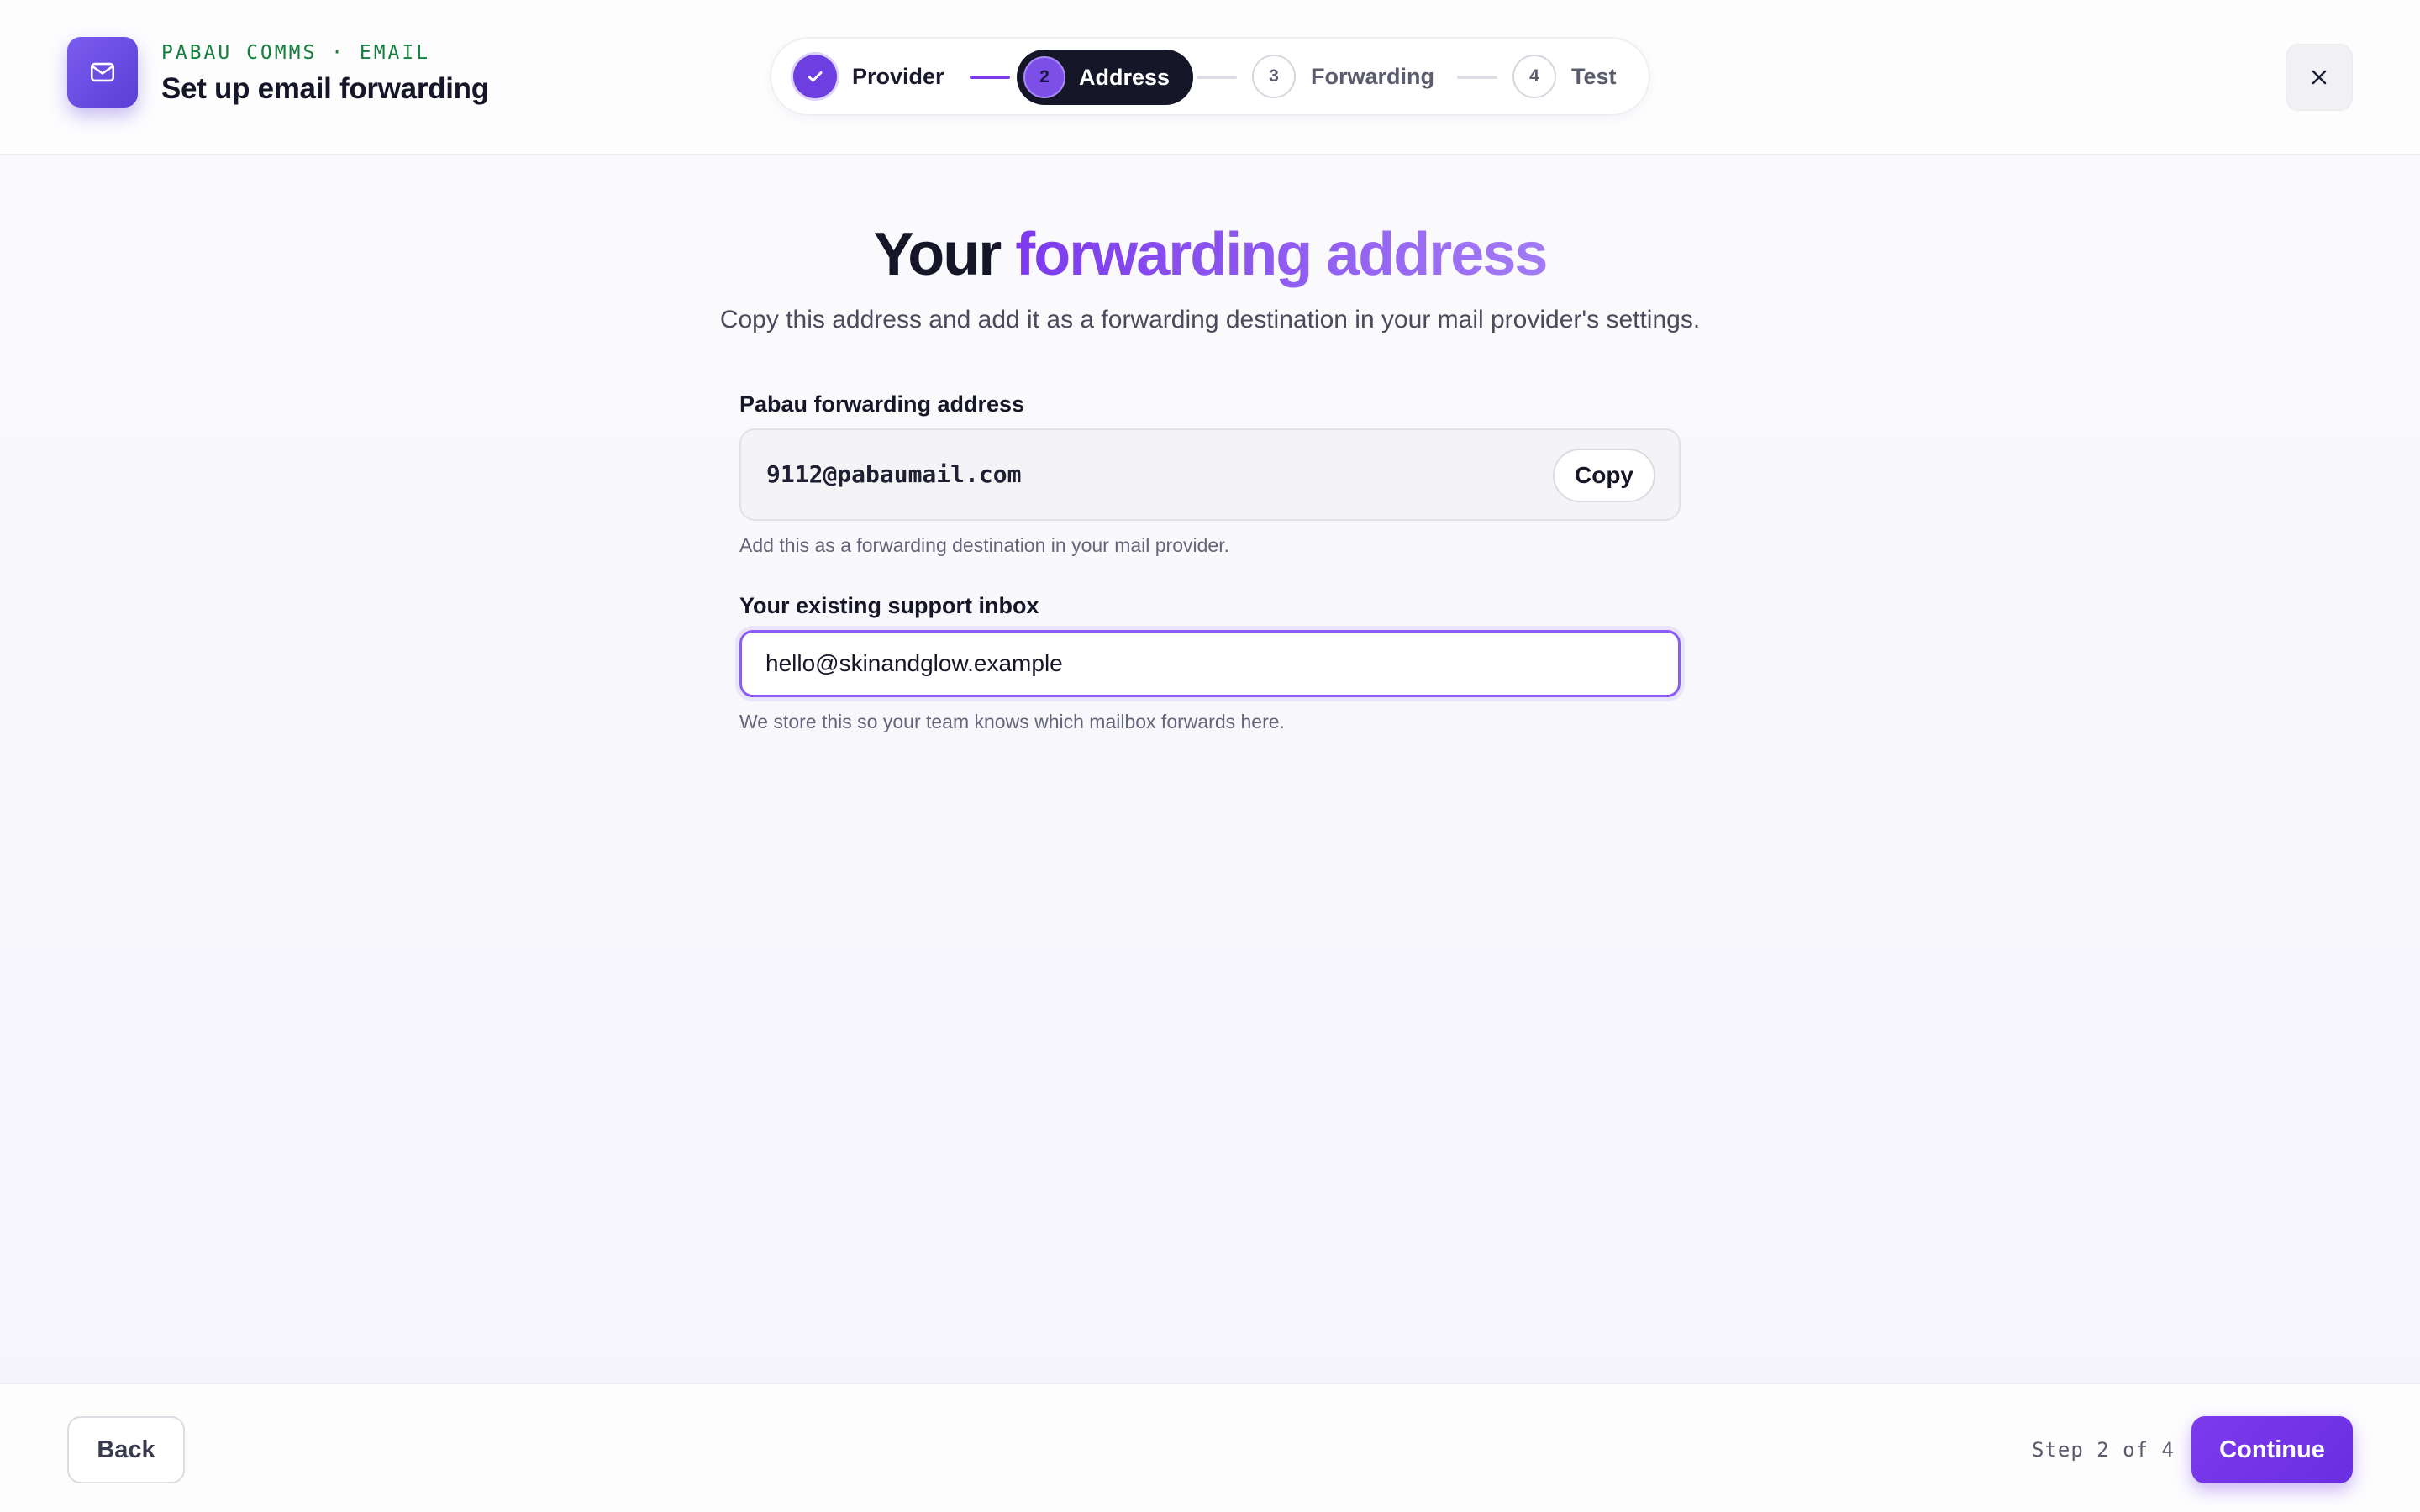  I want to click on page-title: Set up email forwarding, so click(325, 88).